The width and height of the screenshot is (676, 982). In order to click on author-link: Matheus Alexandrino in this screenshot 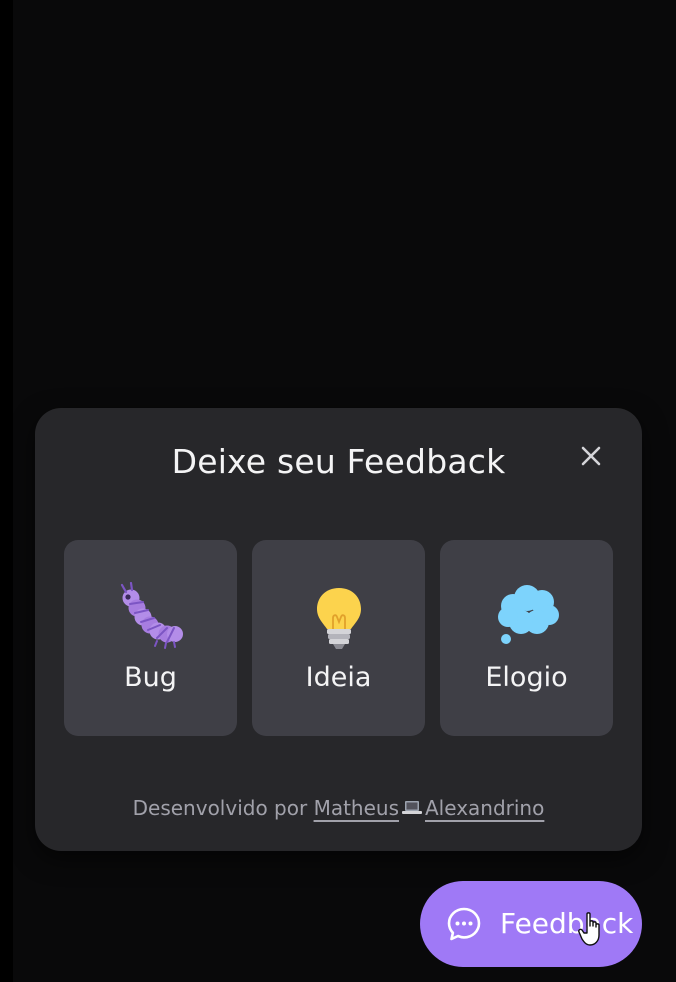, I will do `click(429, 808)`.